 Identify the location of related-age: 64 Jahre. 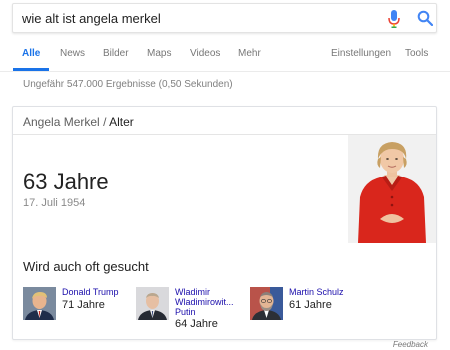
(196, 324).